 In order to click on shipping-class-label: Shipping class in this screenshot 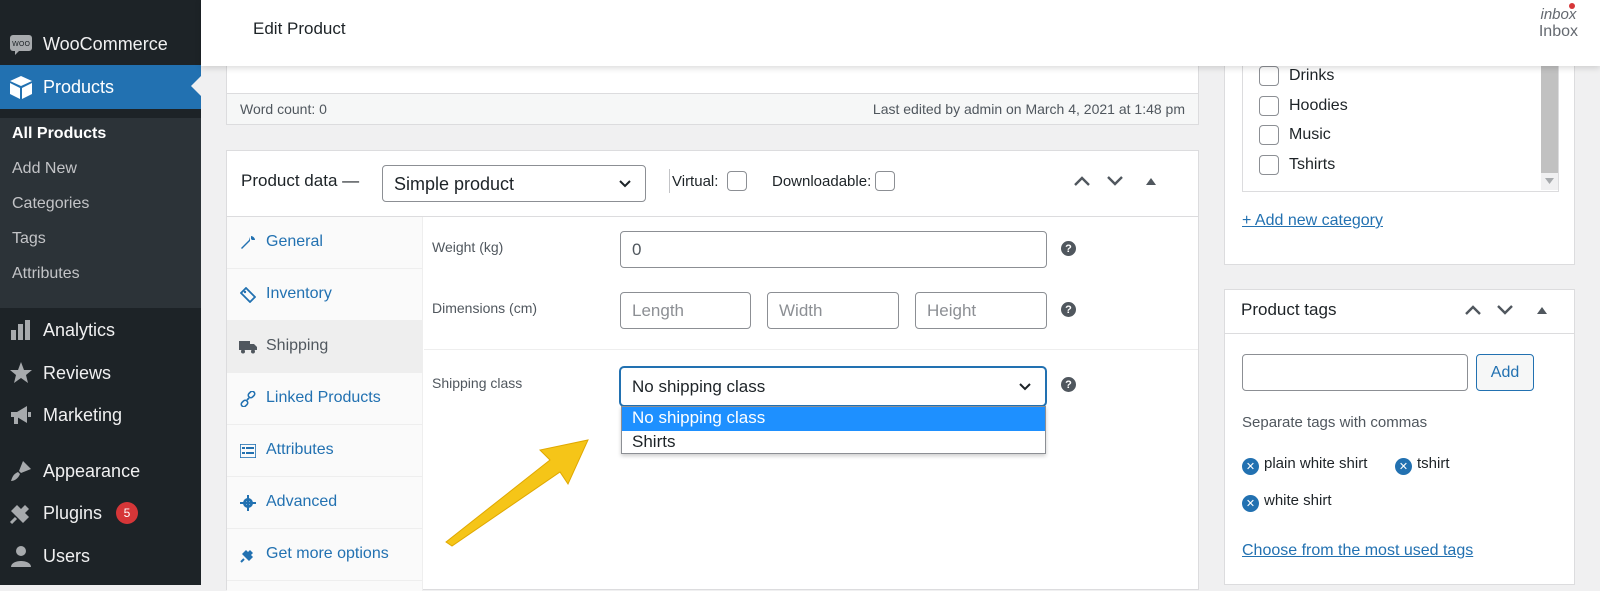, I will do `click(477, 383)`.